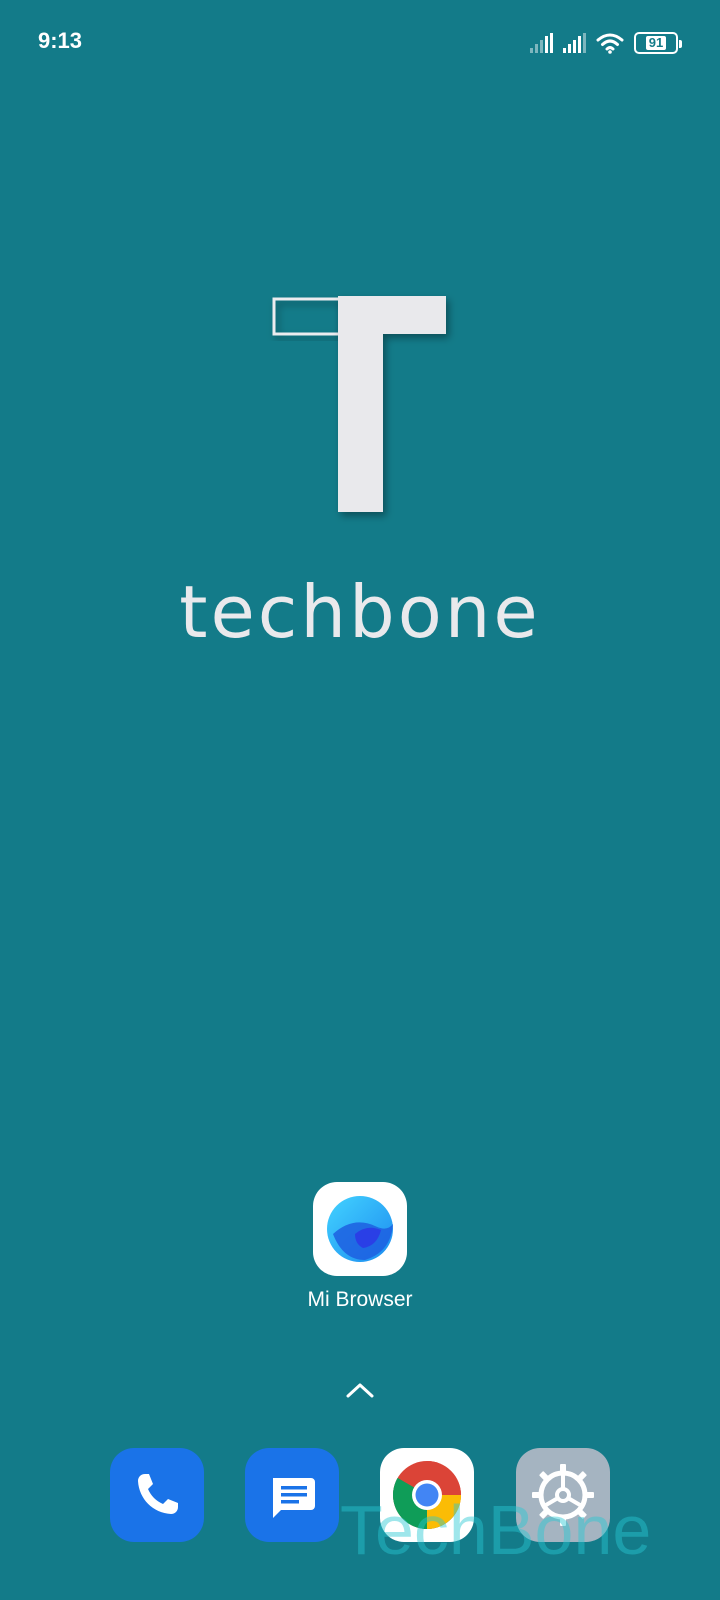  I want to click on phone-icon, so click(158, 1494).